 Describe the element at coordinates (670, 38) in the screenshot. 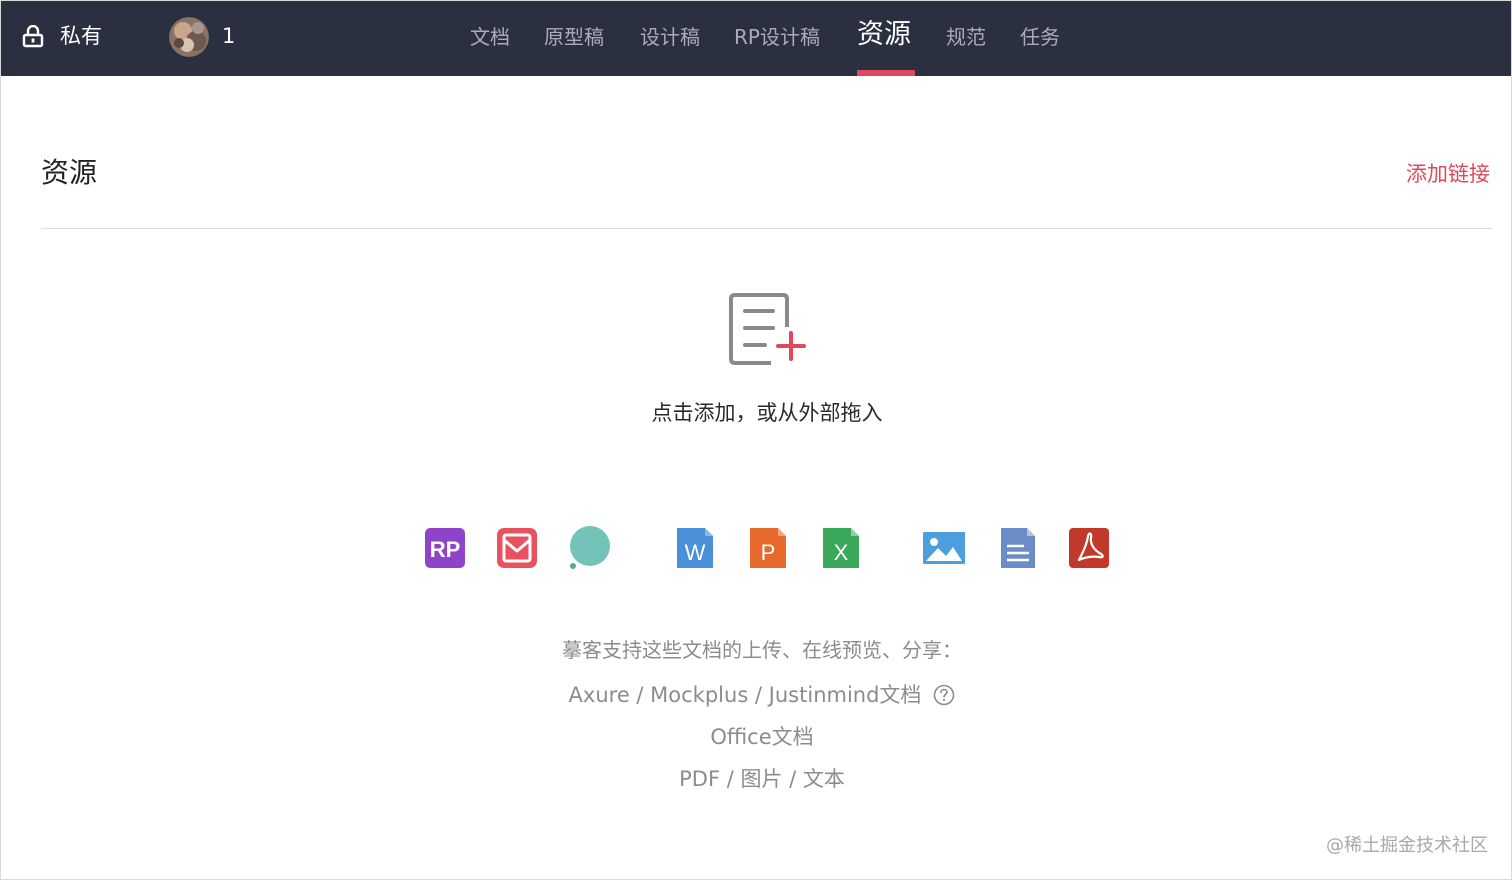

I see `tab-designs: 设计稿` at that location.